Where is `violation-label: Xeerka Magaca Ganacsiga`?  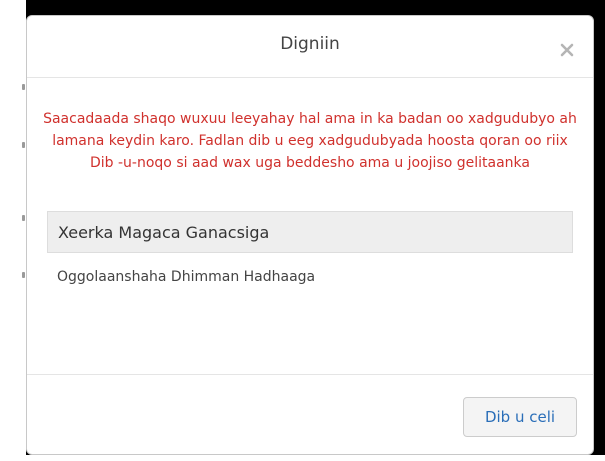
violation-label: Xeerka Magaca Ganacsiga is located at coordinates (164, 232).